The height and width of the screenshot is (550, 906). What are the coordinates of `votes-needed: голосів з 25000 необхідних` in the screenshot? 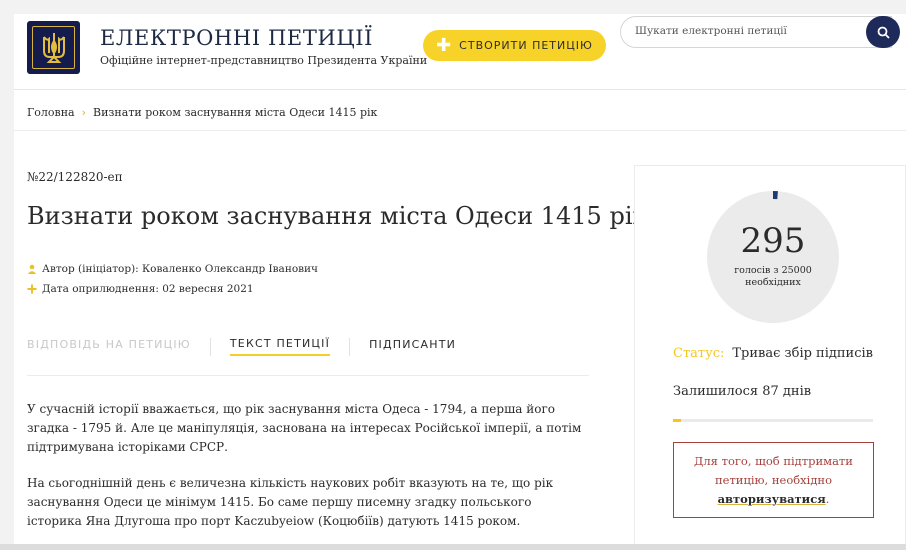 It's located at (773, 276).